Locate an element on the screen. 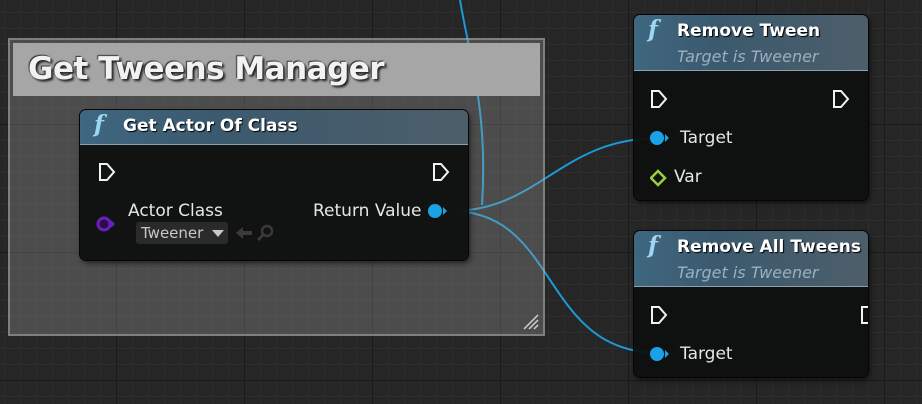 The width and height of the screenshot is (922, 404). node-title: Remove All Tweens is located at coordinates (769, 247).